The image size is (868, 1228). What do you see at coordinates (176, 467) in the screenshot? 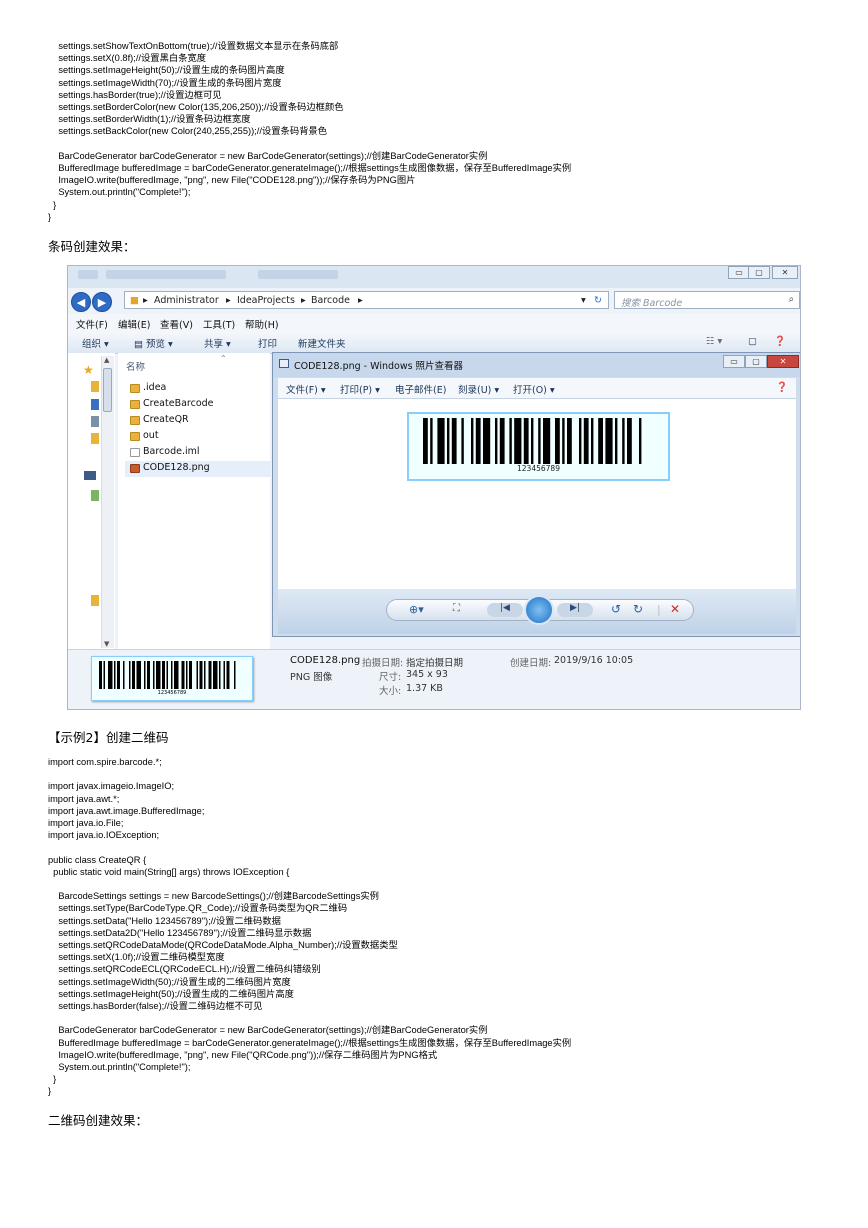
I see `file-item-code128-png: CODE128.png` at bounding box center [176, 467].